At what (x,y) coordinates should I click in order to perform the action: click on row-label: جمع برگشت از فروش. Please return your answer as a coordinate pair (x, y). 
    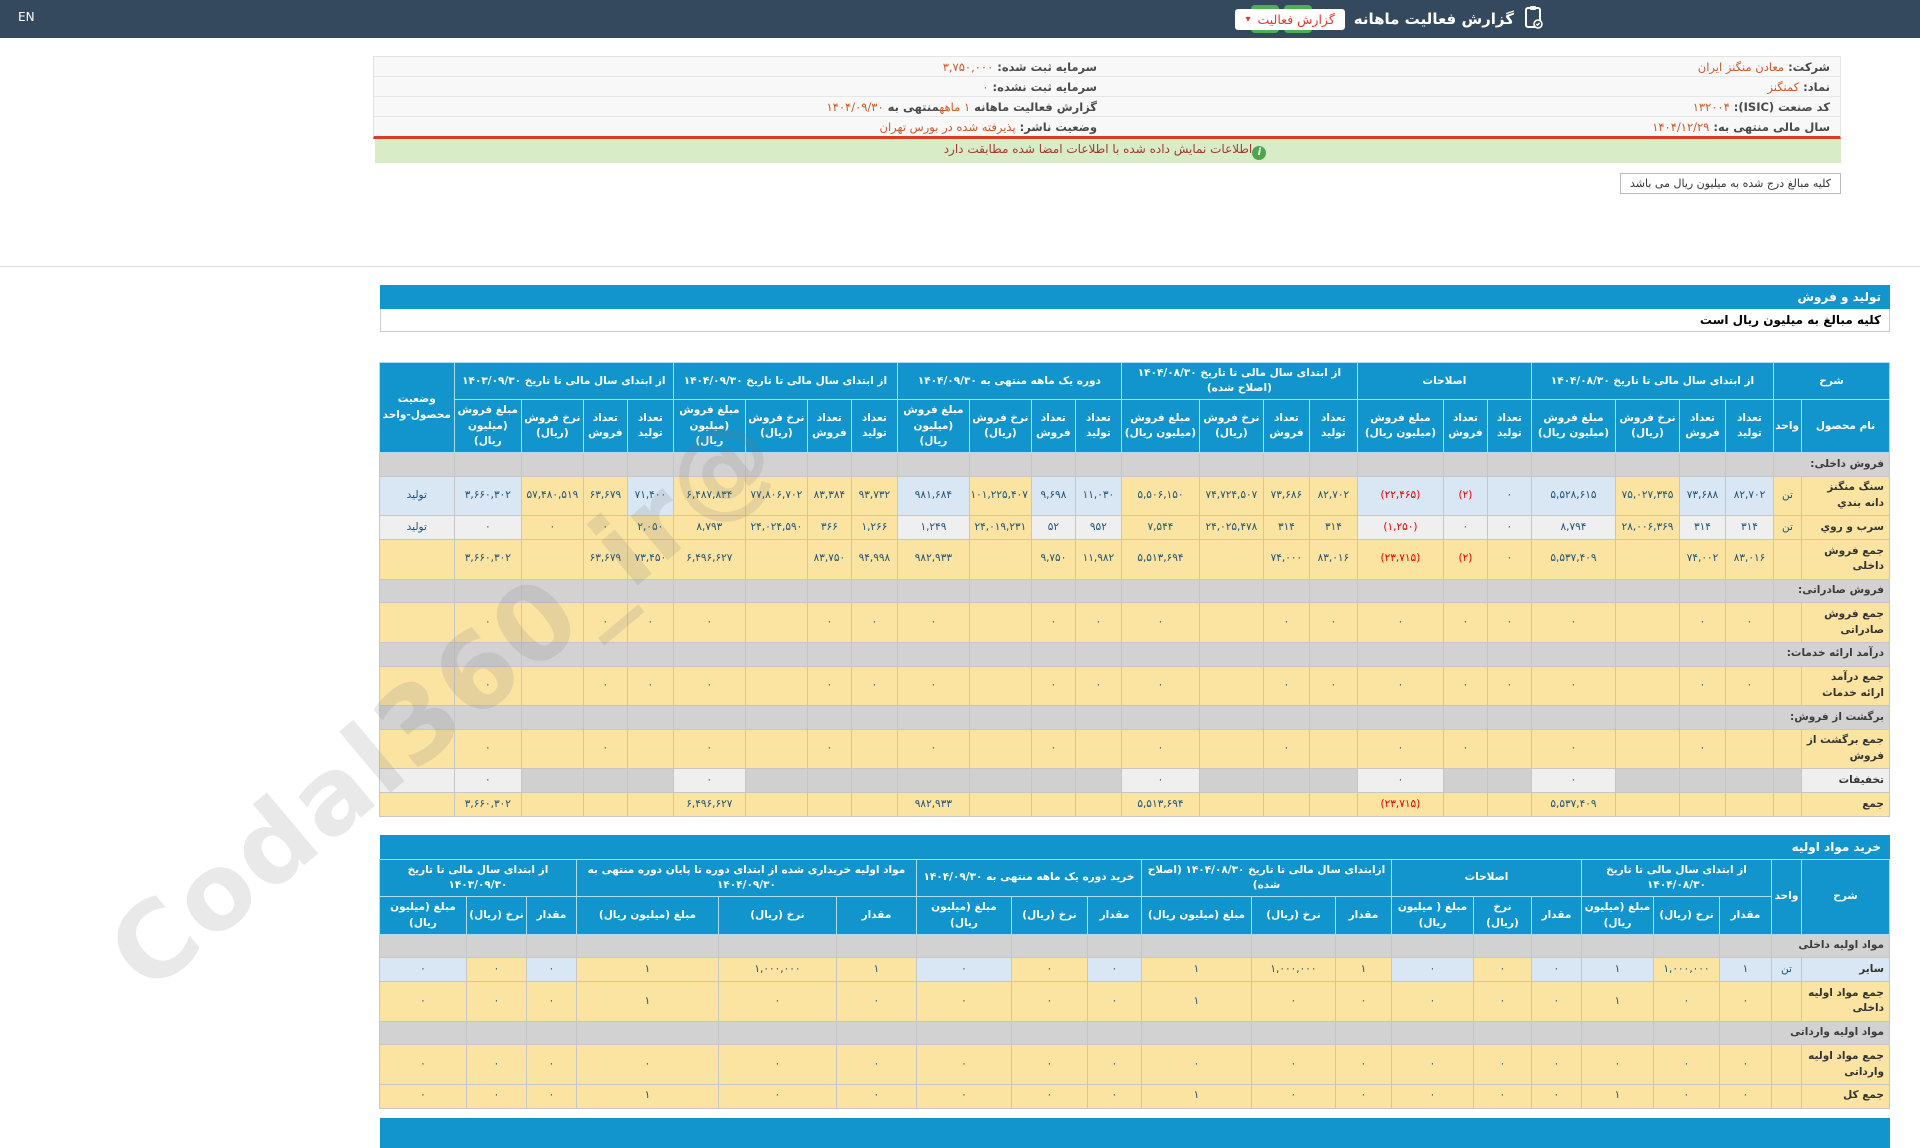
    Looking at the image, I should click on (1845, 749).